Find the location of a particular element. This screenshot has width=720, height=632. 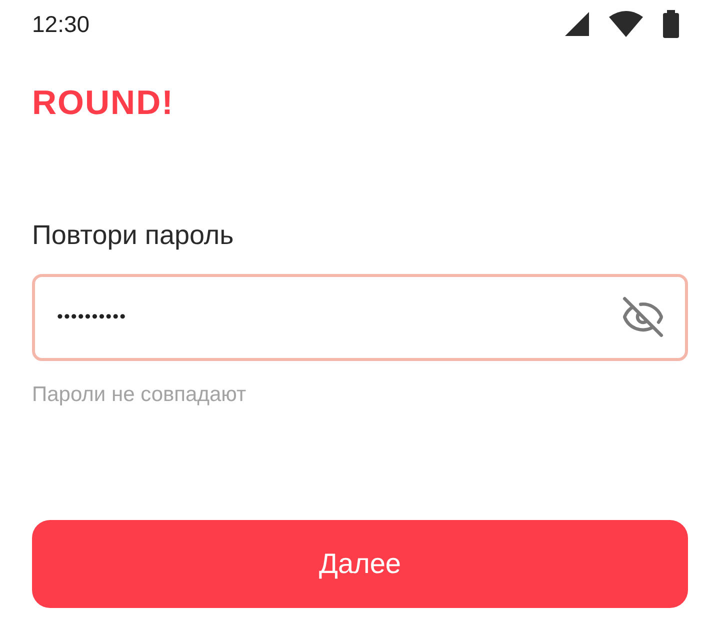

battery-icon is located at coordinates (671, 24).